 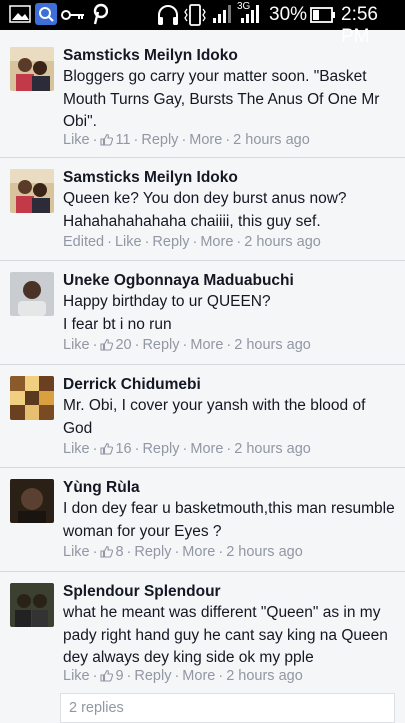 I want to click on key-icon, so click(x=73, y=17).